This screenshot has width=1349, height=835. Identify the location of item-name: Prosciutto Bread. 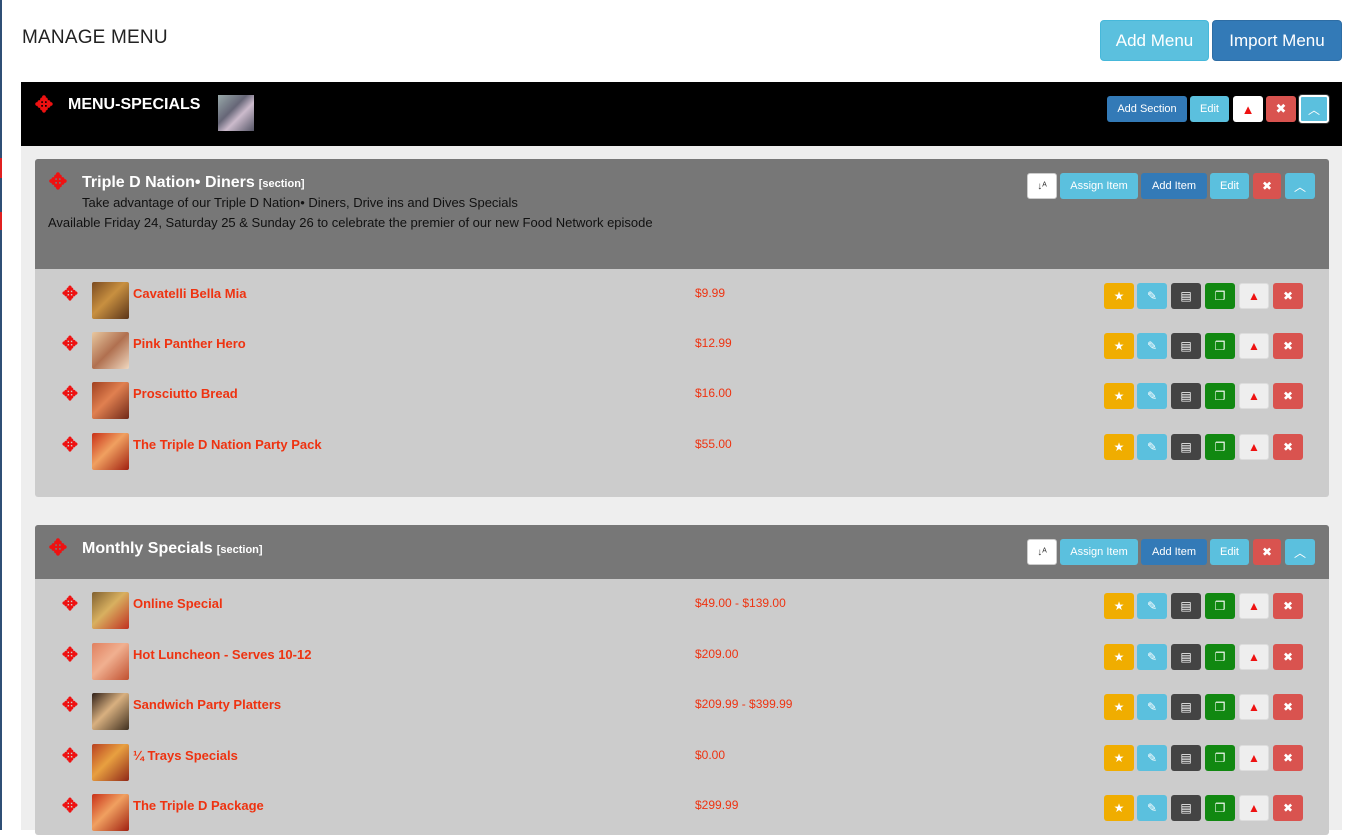
(185, 393).